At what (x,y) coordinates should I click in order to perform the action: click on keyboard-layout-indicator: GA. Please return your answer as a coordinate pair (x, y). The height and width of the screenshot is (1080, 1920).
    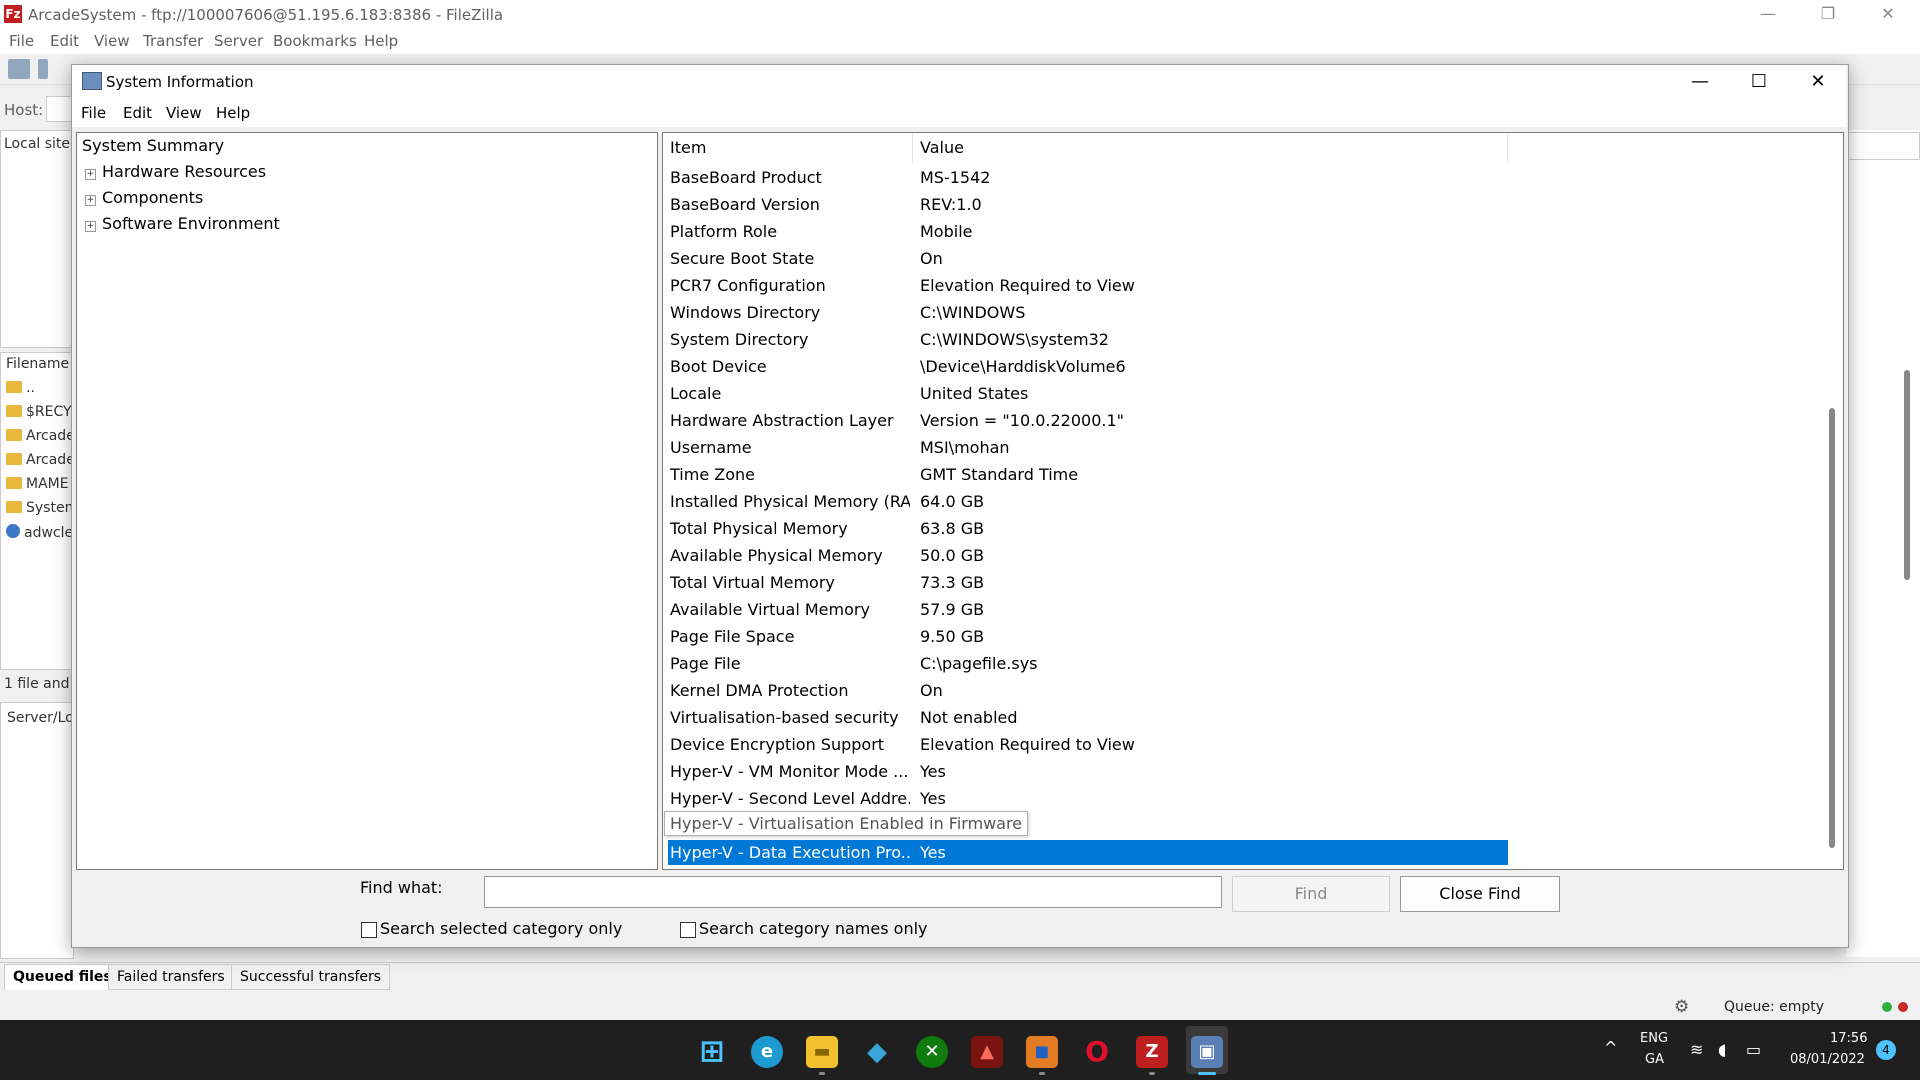
    Looking at the image, I should click on (1654, 1059).